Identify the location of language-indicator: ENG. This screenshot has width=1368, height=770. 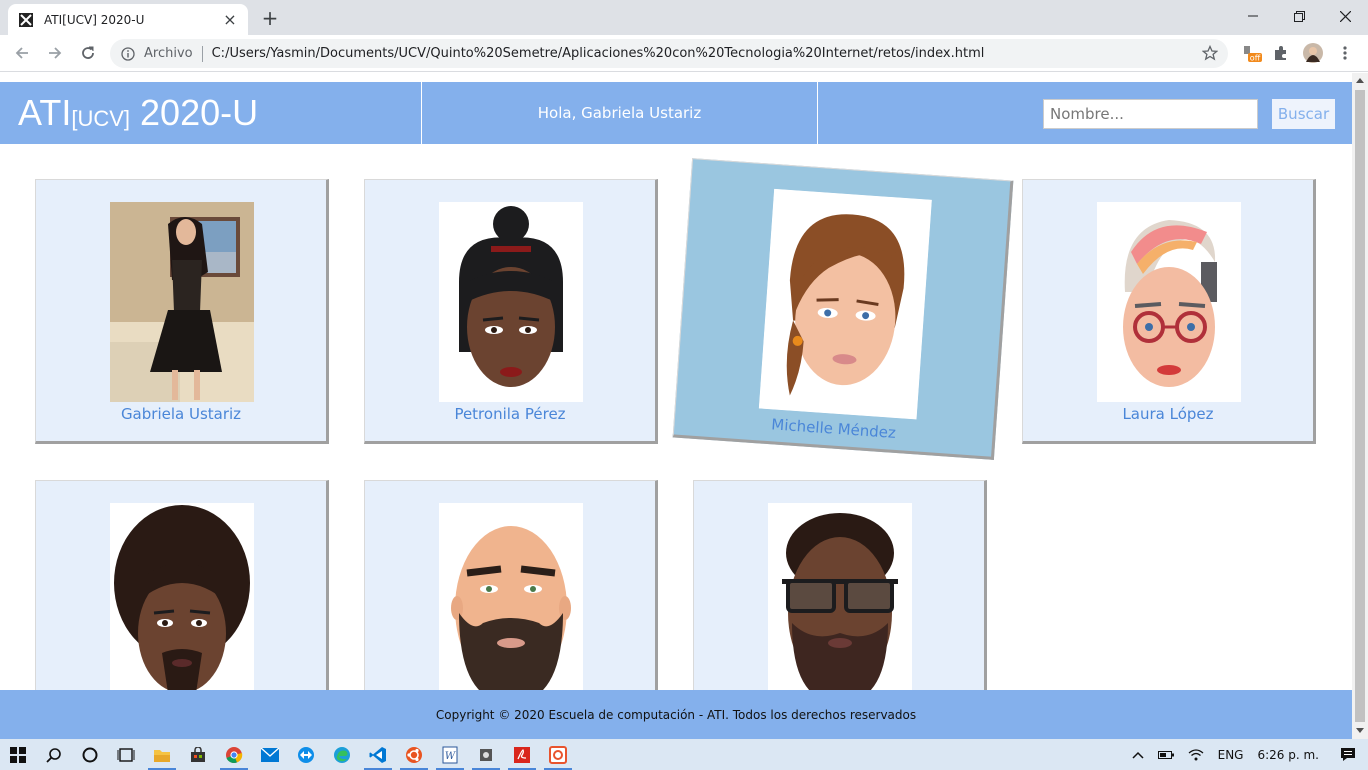
(1231, 755).